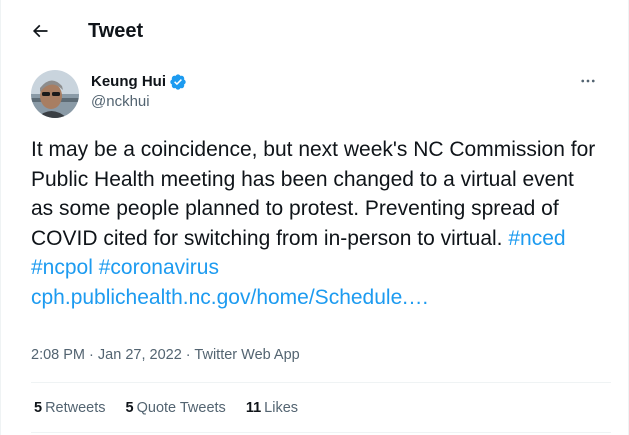 The image size is (629, 435). Describe the element at coordinates (159, 267) in the screenshot. I see `hashtag-link: #coronavirus` at that location.